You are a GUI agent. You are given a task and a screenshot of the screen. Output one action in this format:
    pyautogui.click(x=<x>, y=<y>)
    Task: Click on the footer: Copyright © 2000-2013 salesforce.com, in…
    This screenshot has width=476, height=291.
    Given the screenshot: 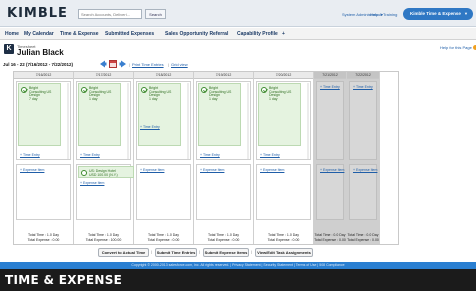 What is the action you would take?
    pyautogui.click(x=238, y=265)
    